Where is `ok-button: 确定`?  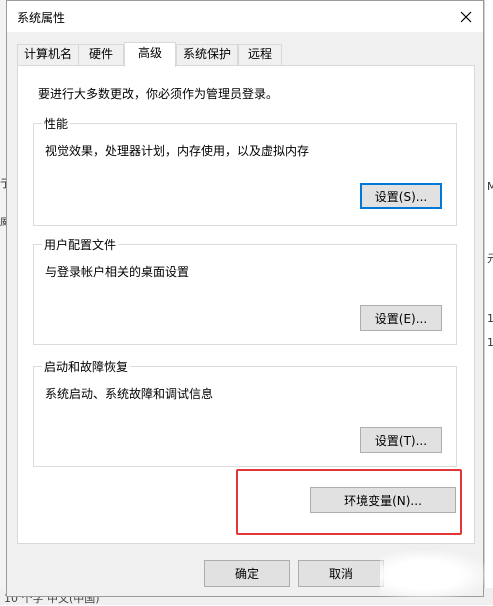
ok-button: 确定 is located at coordinates (247, 573).